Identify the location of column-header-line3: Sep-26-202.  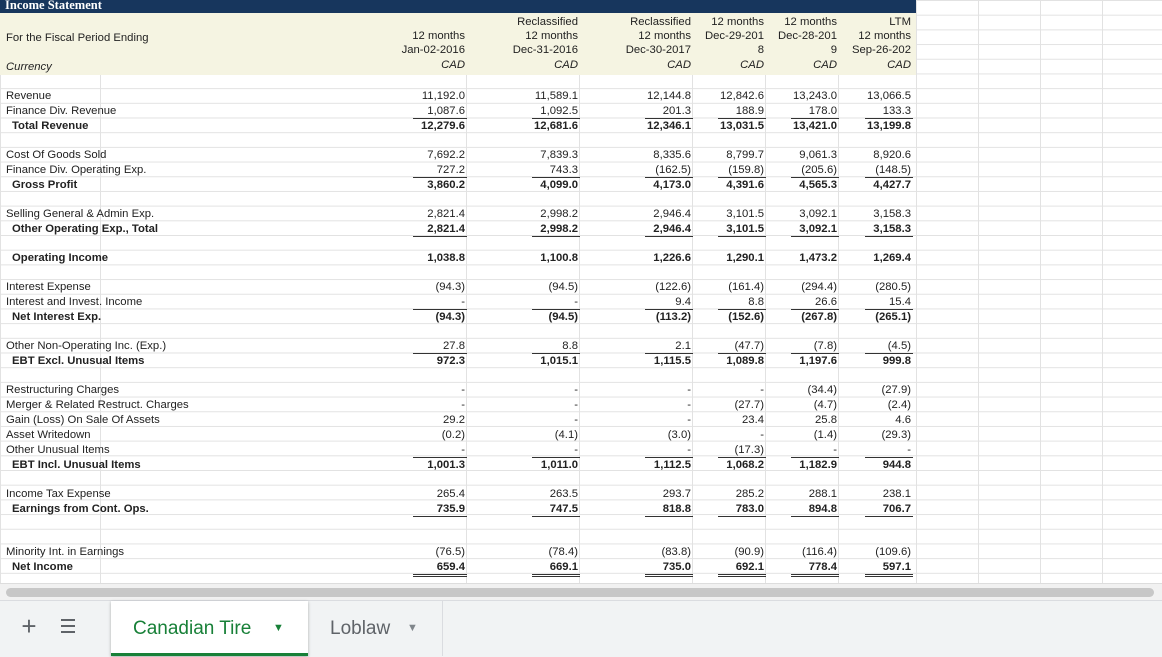
(881, 50).